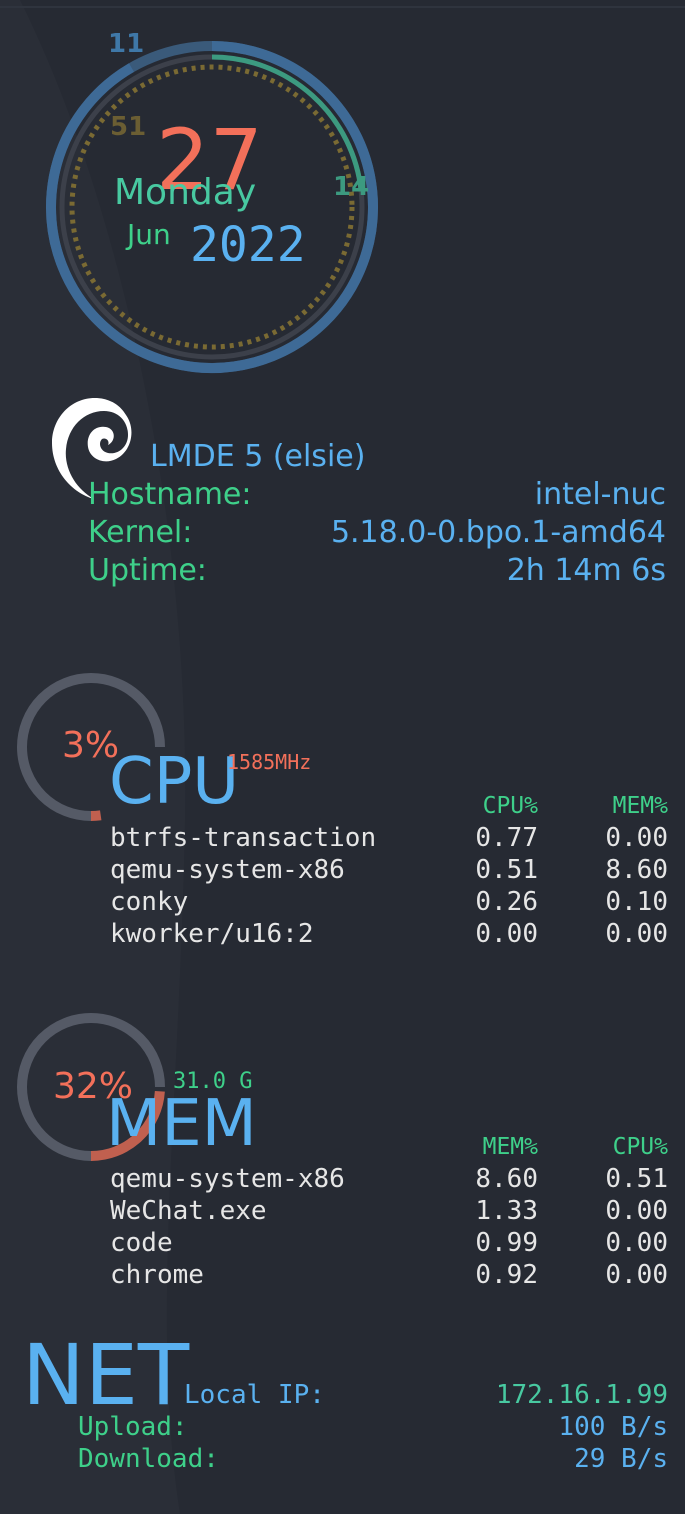 The height and width of the screenshot is (1514, 685). What do you see at coordinates (621, 1459) in the screenshot?
I see `download-value: 29 B/s` at bounding box center [621, 1459].